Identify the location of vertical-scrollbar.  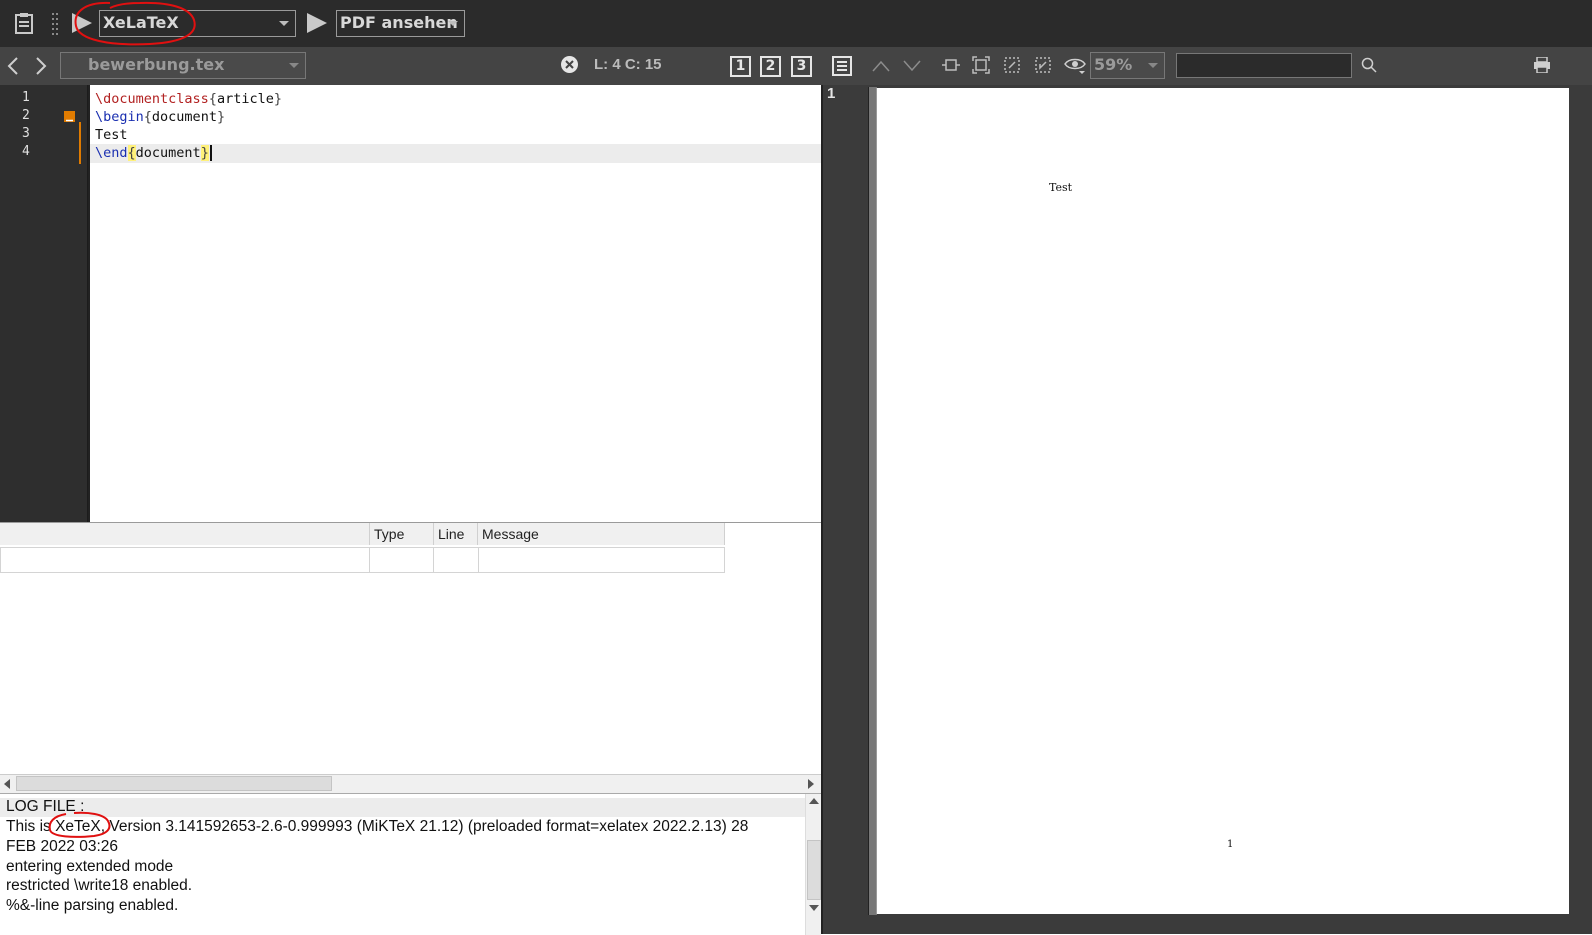
(813, 864).